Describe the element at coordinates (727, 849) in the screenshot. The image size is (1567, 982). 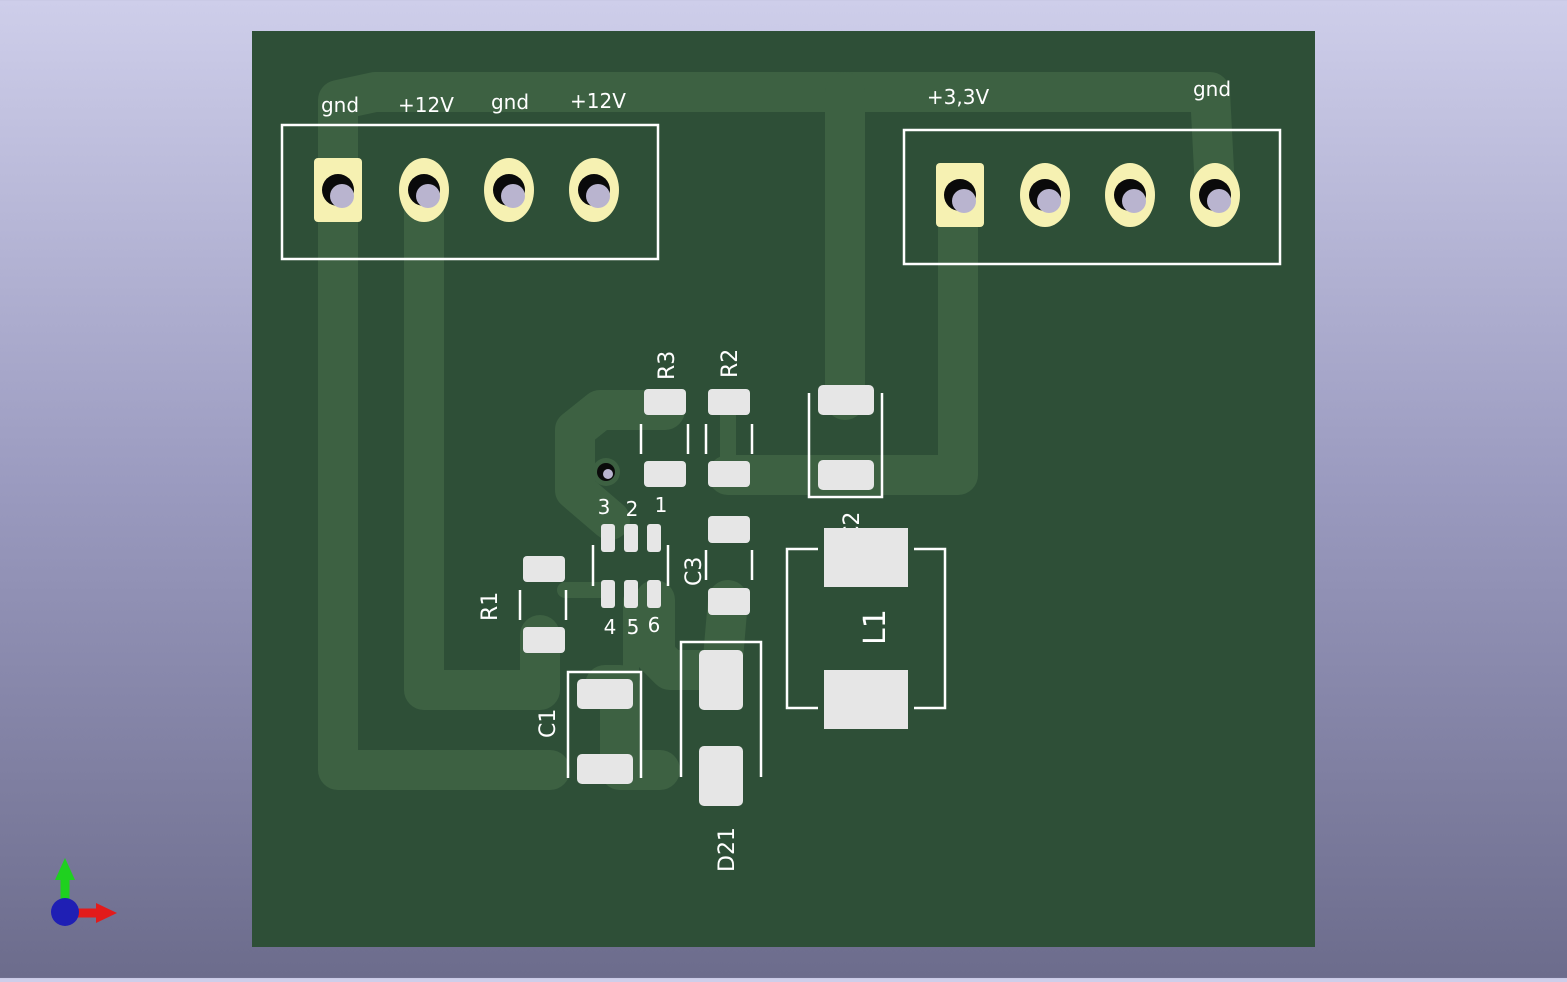
I see `label-d21: D21` at that location.